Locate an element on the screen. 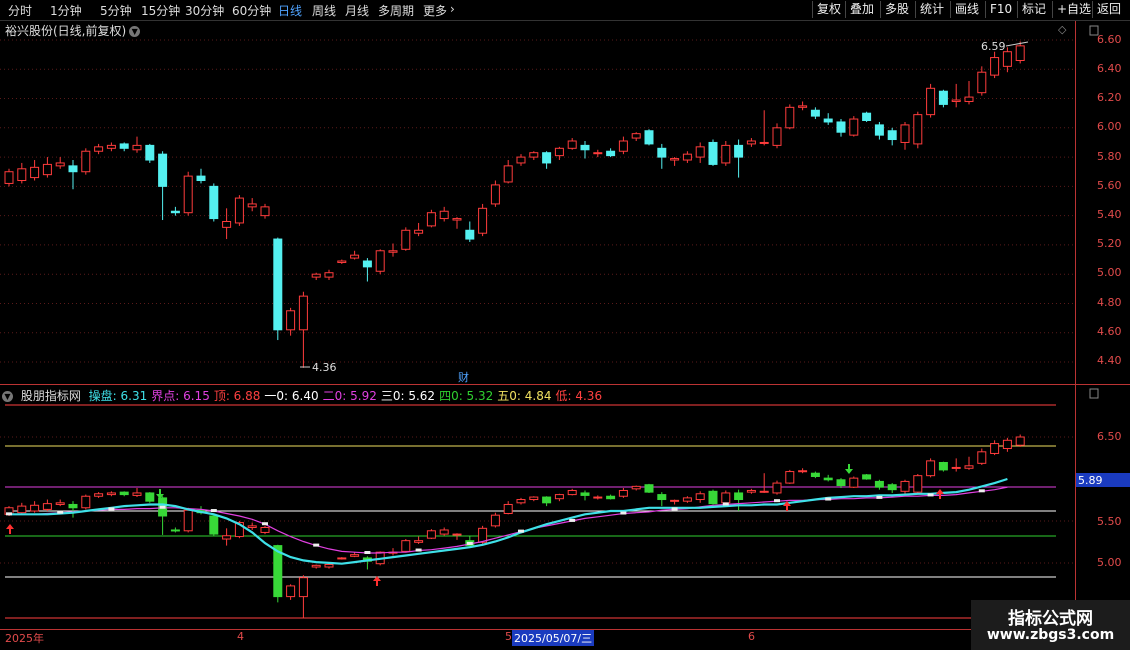 Image resolution: width=1130 pixels, height=650 pixels. price-tick: 5.00 is located at coordinates (1109, 272).